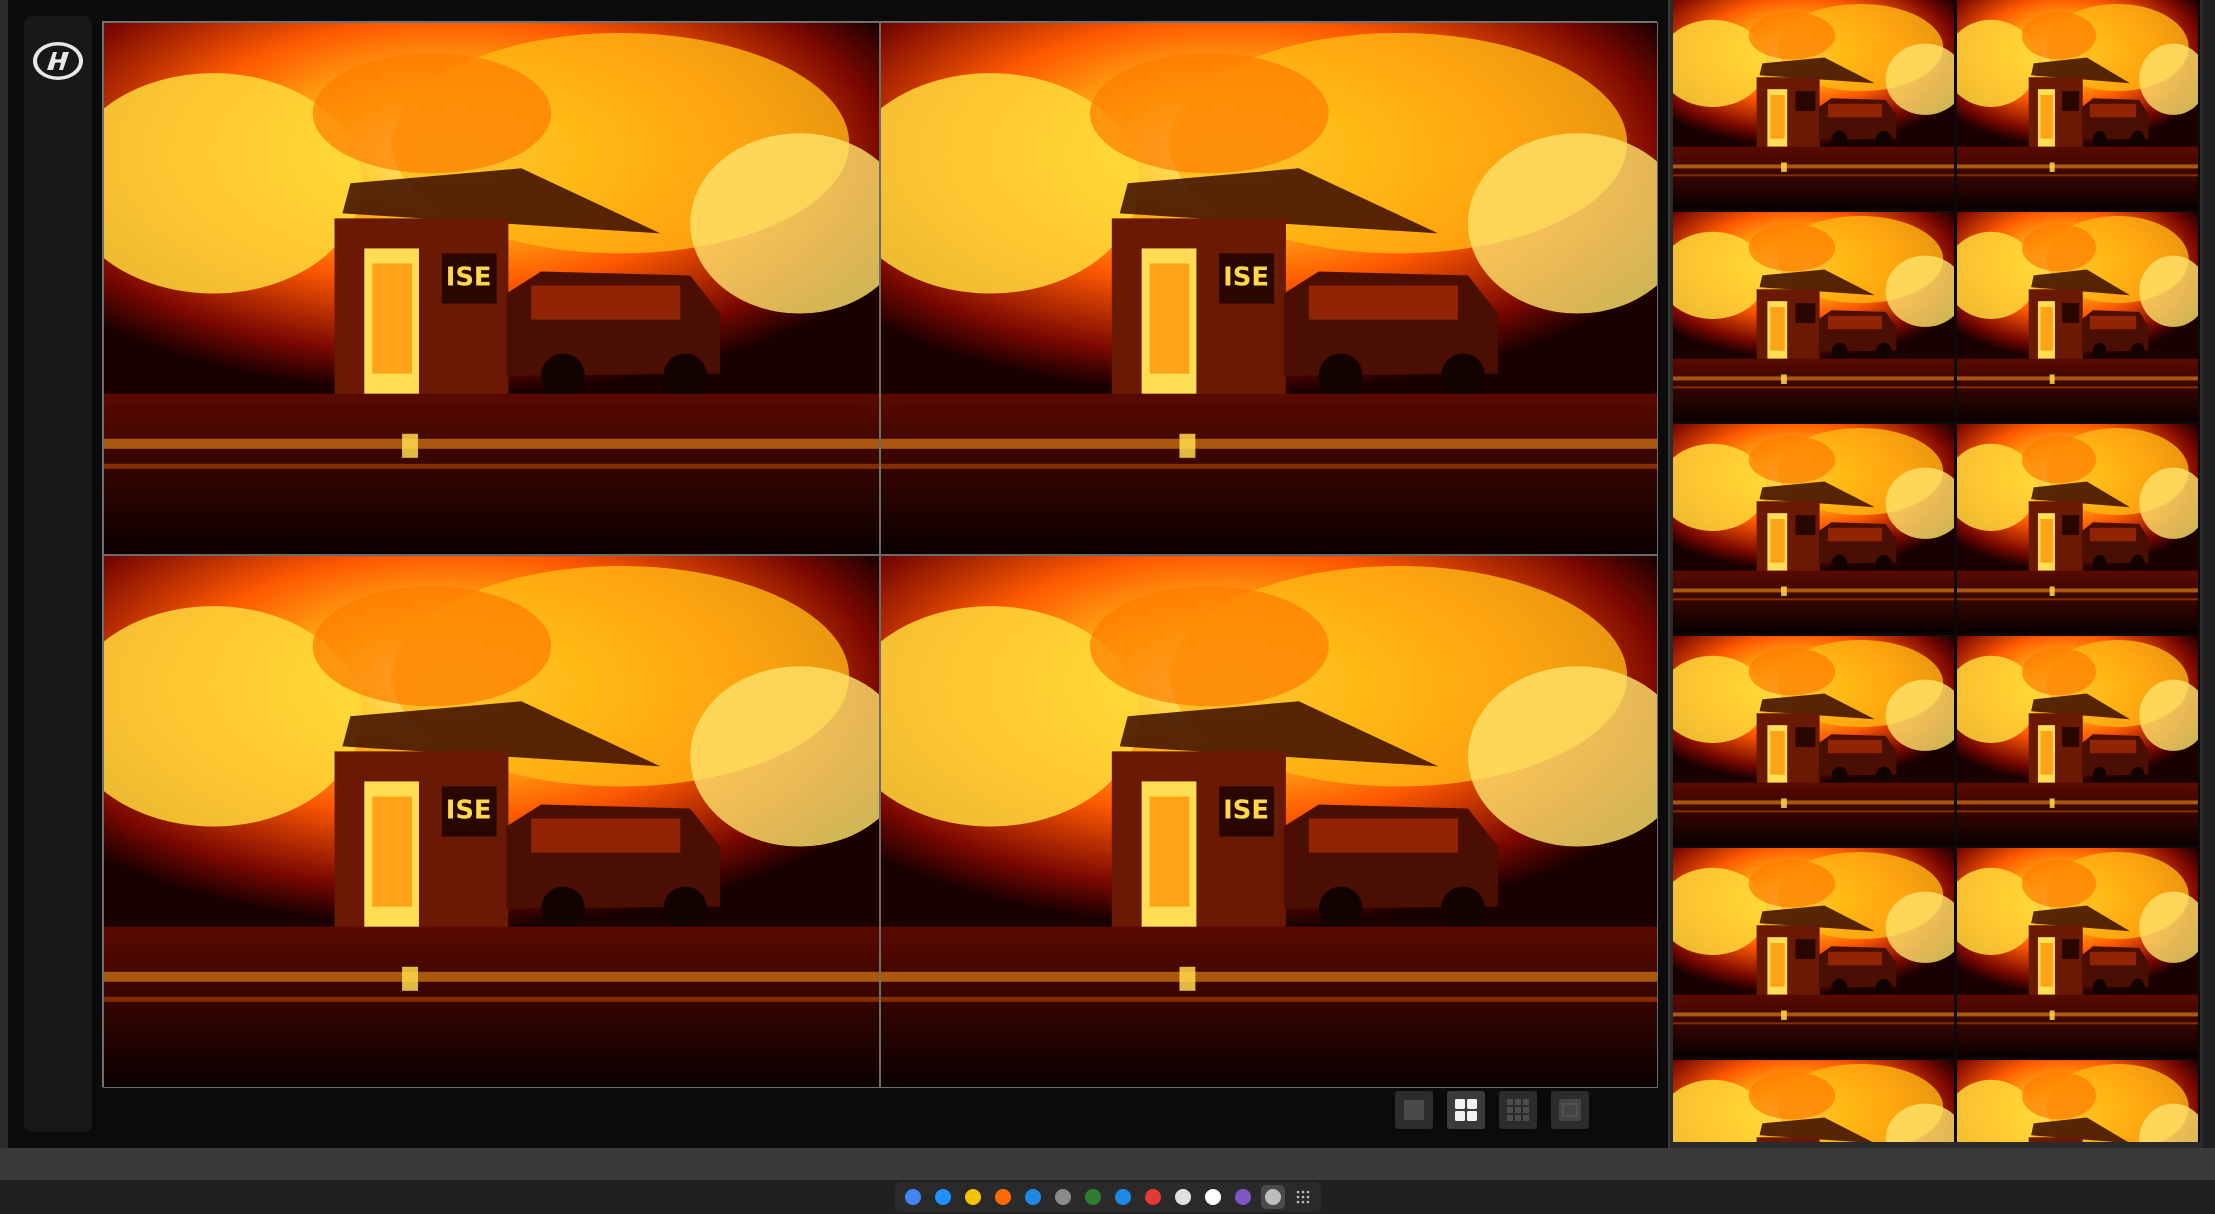  Describe the element at coordinates (1107, 1164) in the screenshot. I see `status-bar` at that location.